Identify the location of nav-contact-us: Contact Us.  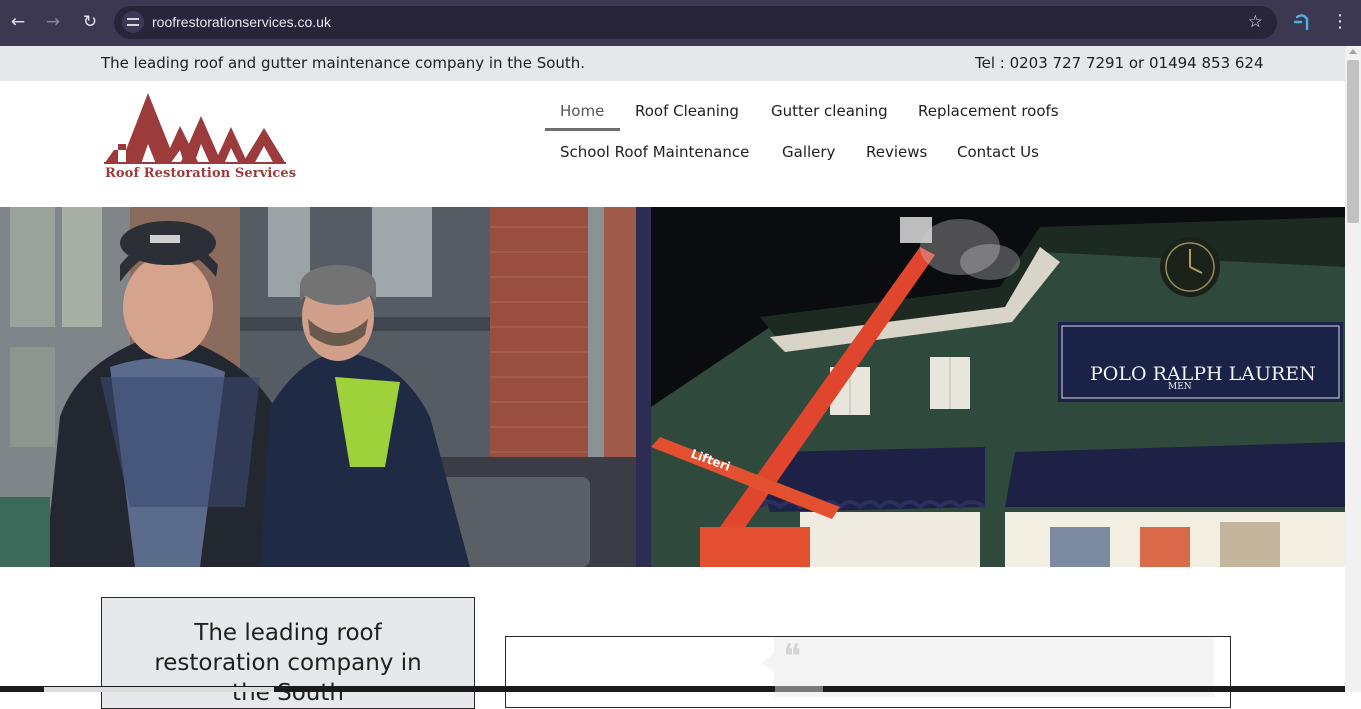
(998, 152).